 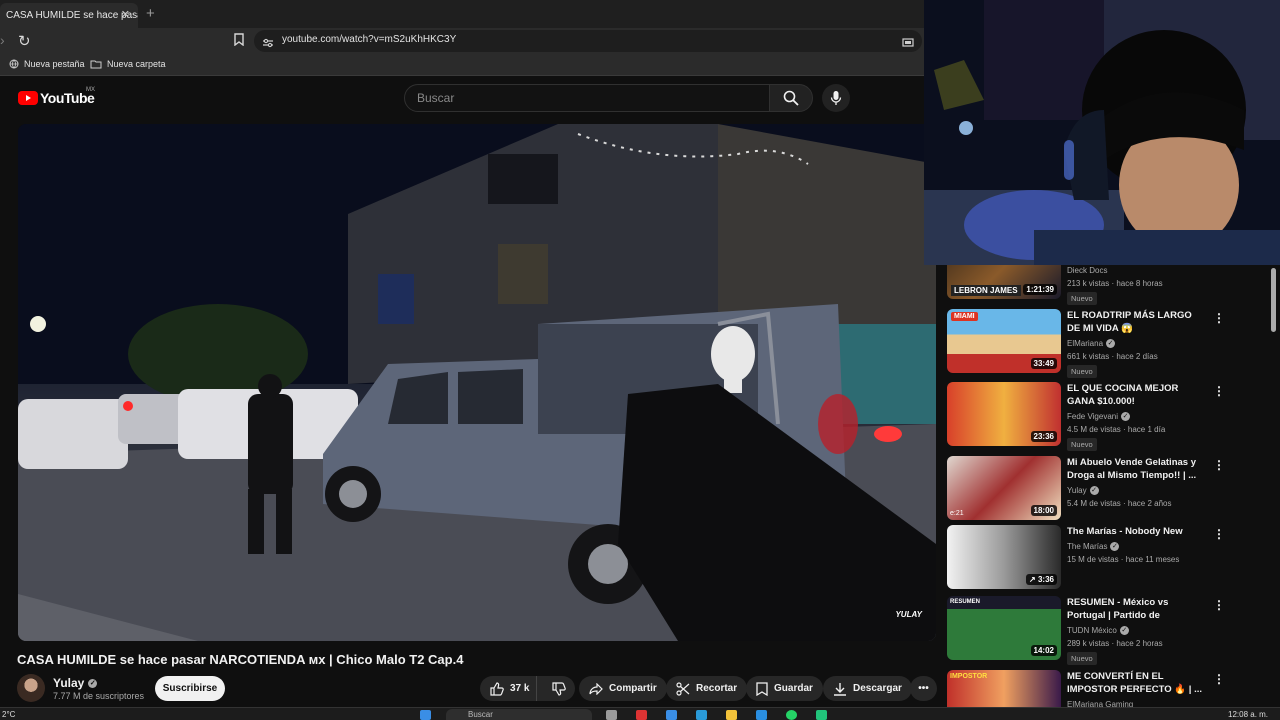 I want to click on tab-close-icon: ✕, so click(x=125, y=15).